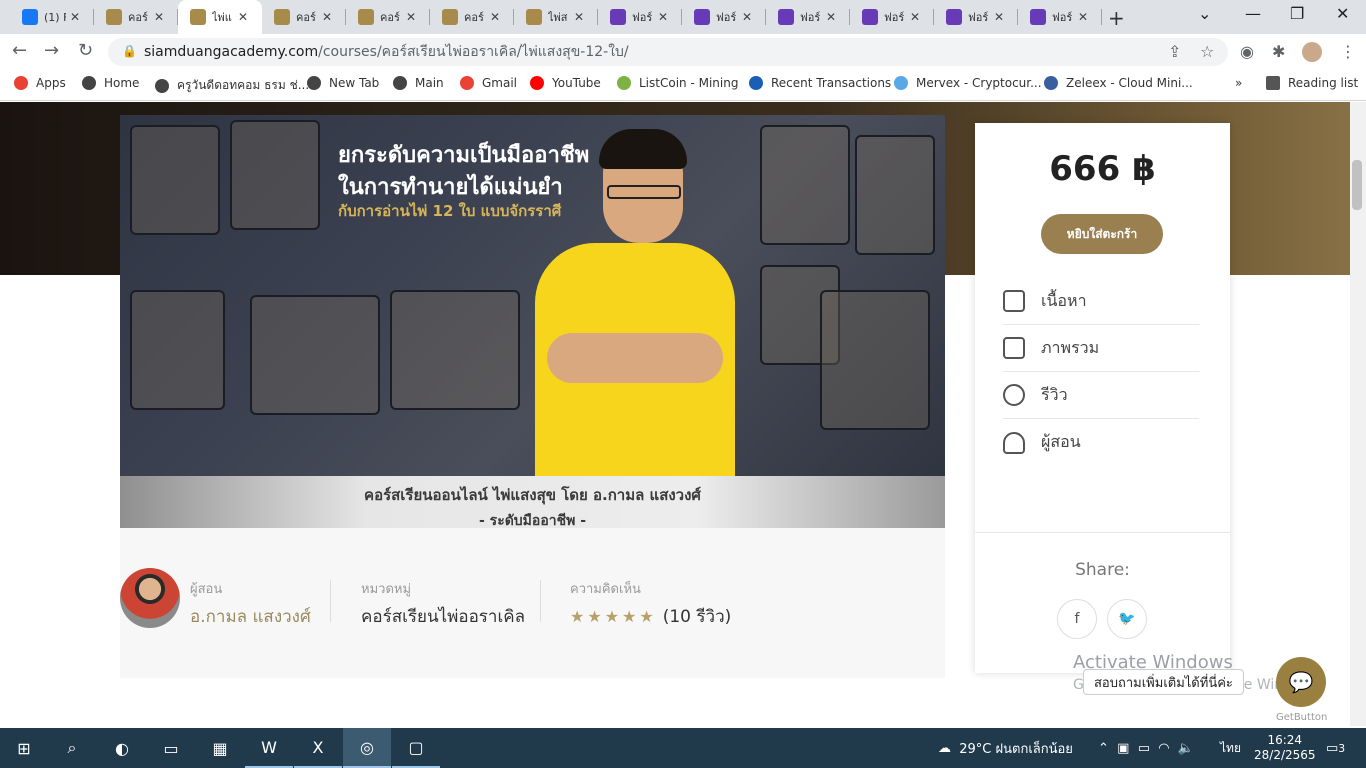 This screenshot has width=1366, height=768. I want to click on sidebar-item-reviews: รีวิว, so click(1101, 395).